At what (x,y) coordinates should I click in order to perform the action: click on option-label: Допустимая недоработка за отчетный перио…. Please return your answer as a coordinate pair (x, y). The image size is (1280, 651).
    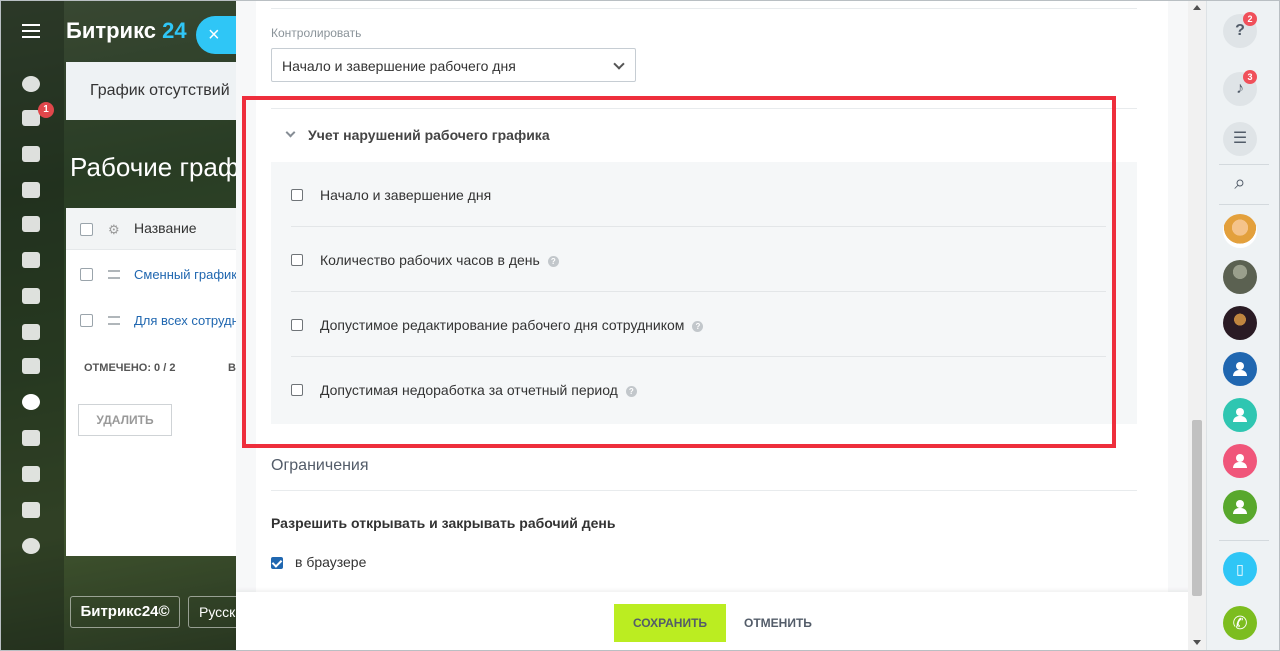
    Looking at the image, I should click on (478, 390).